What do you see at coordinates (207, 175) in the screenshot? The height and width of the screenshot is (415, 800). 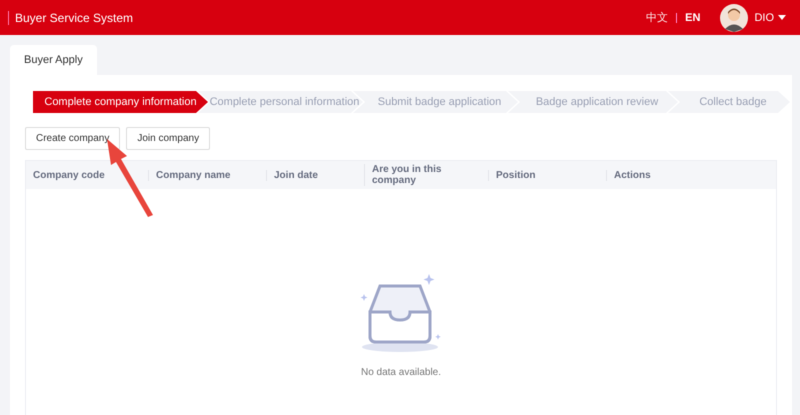 I see `column-header: Company name` at bounding box center [207, 175].